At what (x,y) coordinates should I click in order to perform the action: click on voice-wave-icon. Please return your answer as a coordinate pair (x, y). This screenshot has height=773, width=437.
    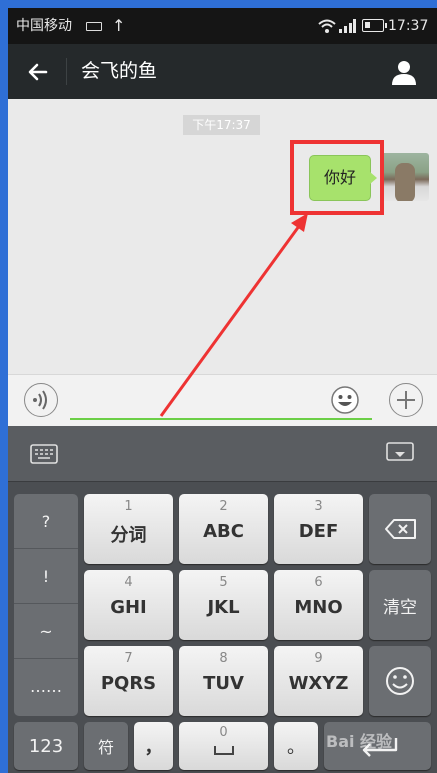
    Looking at the image, I should click on (40, 400).